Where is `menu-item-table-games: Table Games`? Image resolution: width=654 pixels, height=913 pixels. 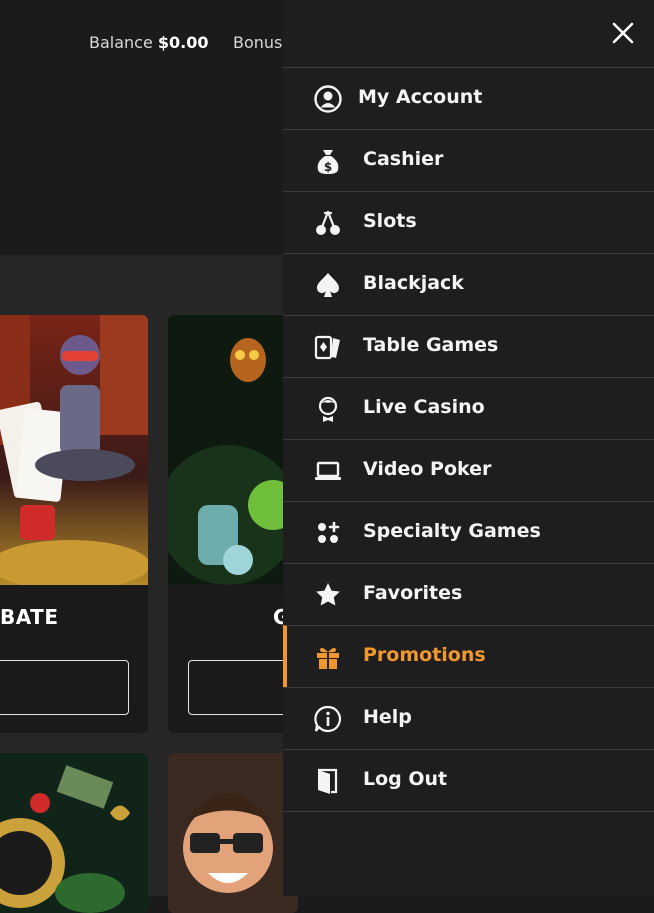 menu-item-table-games: Table Games is located at coordinates (468, 346).